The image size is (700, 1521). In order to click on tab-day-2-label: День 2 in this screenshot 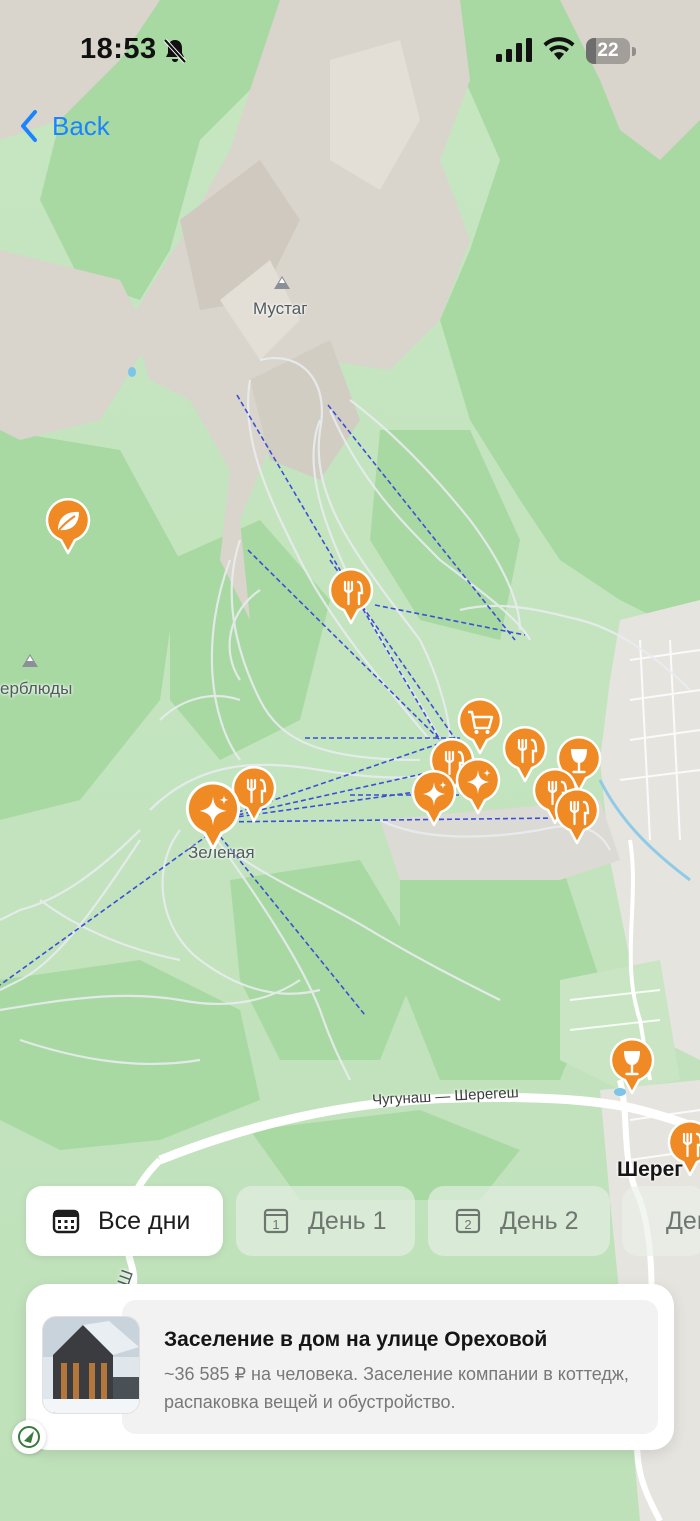, I will do `click(539, 1220)`.